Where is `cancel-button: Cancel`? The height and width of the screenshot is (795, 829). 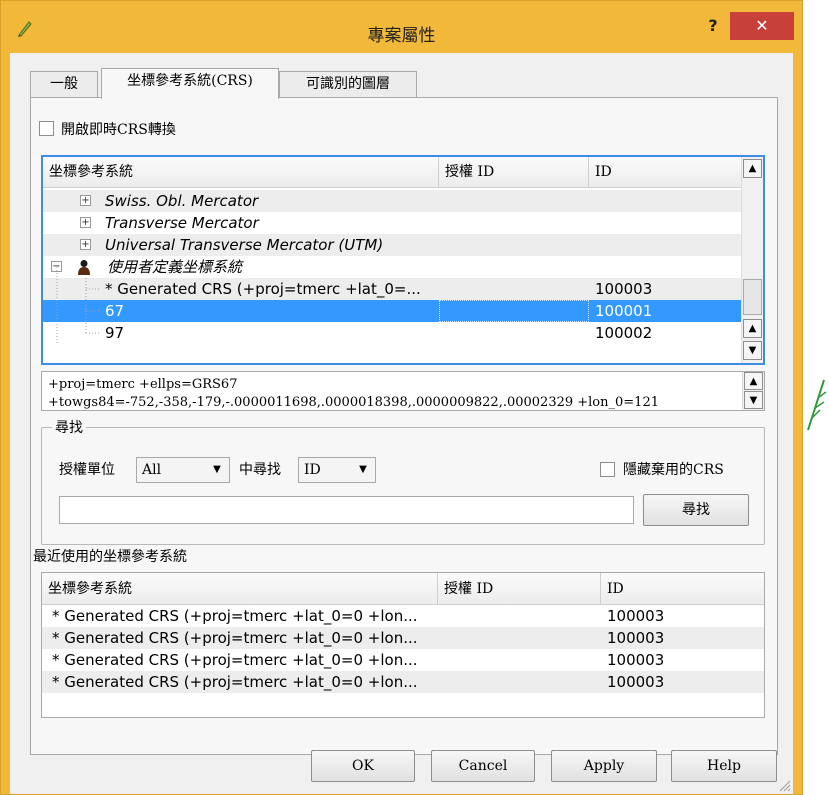
cancel-button: Cancel is located at coordinates (483, 766).